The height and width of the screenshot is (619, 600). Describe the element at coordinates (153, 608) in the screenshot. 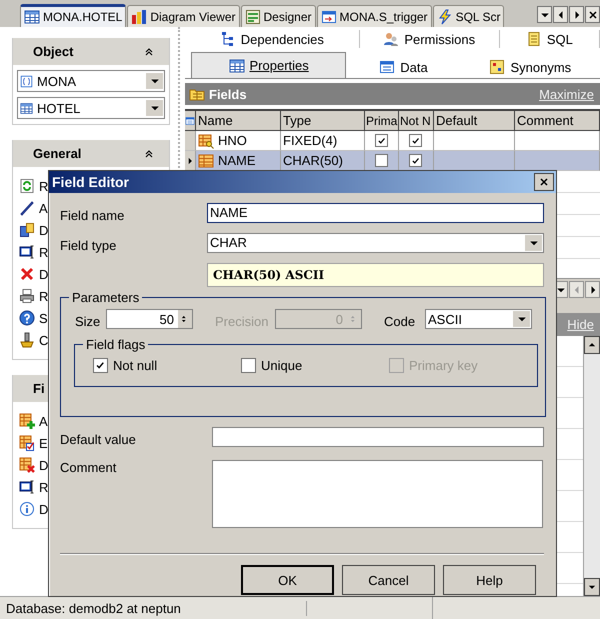

I see `status-text: Database: demodb2 at neptun` at that location.